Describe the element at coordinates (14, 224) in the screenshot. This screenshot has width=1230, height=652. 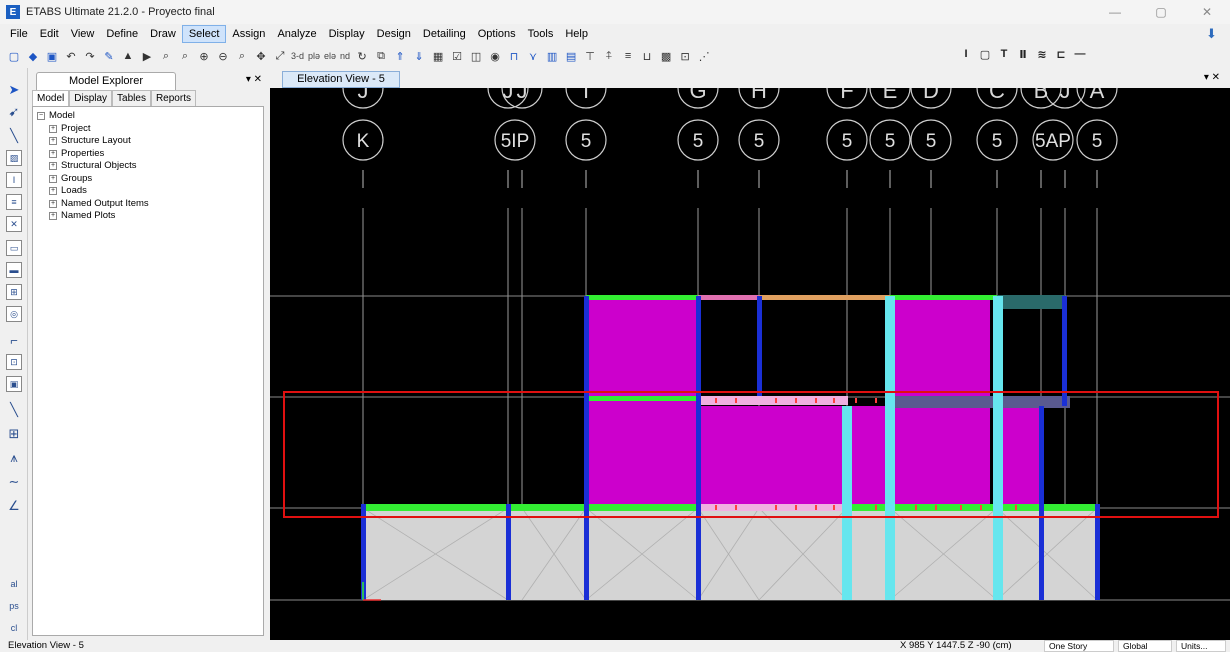
I see `draw-brace-tool-icon: ✕` at that location.